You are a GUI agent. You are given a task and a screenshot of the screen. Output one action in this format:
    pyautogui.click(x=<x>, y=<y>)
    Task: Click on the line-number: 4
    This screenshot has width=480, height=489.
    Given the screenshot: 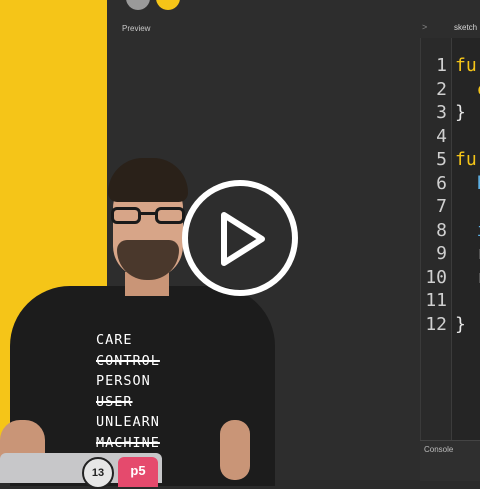 What is the action you would take?
    pyautogui.click(x=441, y=136)
    